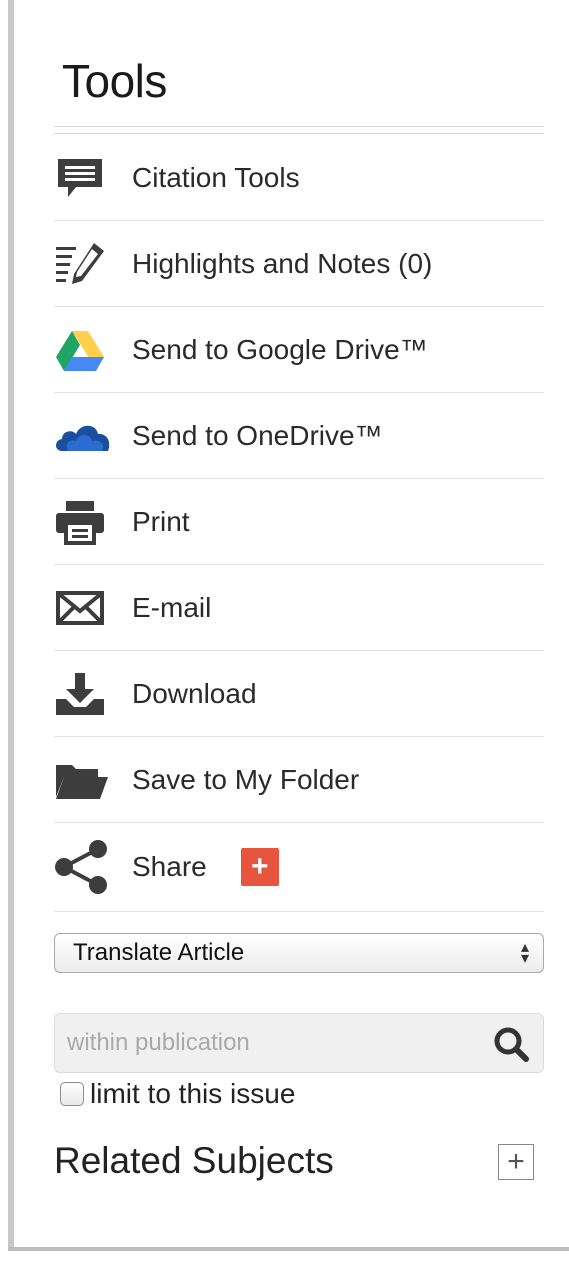 This screenshot has height=1263, width=569. Describe the element at coordinates (299, 953) in the screenshot. I see `translate-article-select: Translate Article ▴ ▾` at that location.